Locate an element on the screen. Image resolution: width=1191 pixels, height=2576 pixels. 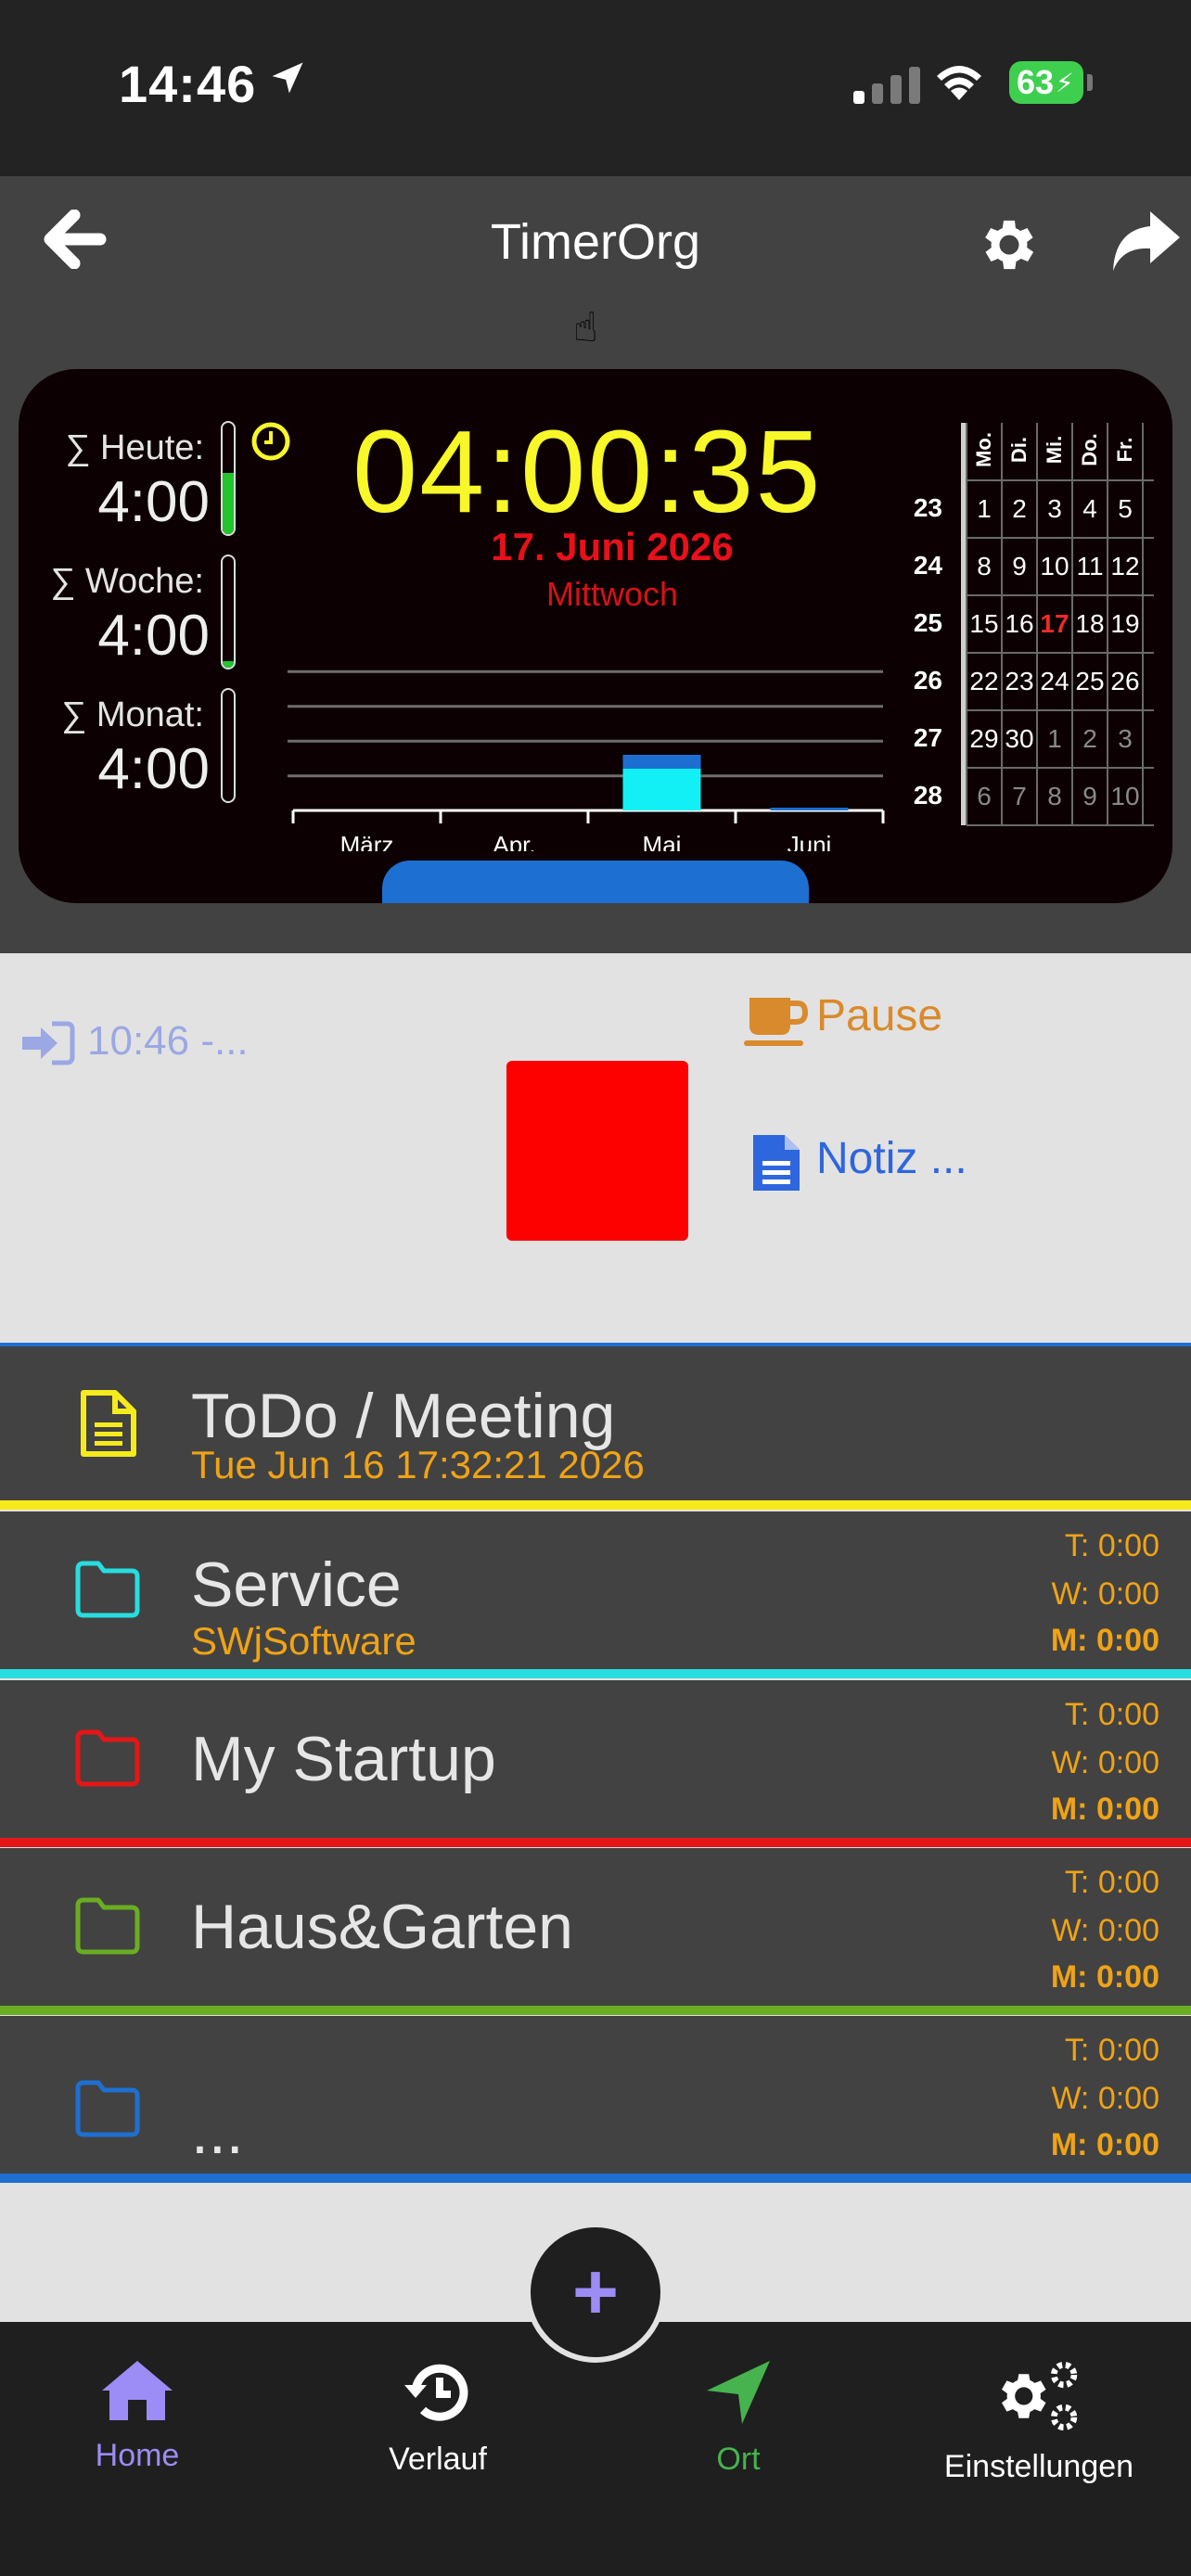
tab-settings-label: Einstellungen is located at coordinates (1038, 2466).